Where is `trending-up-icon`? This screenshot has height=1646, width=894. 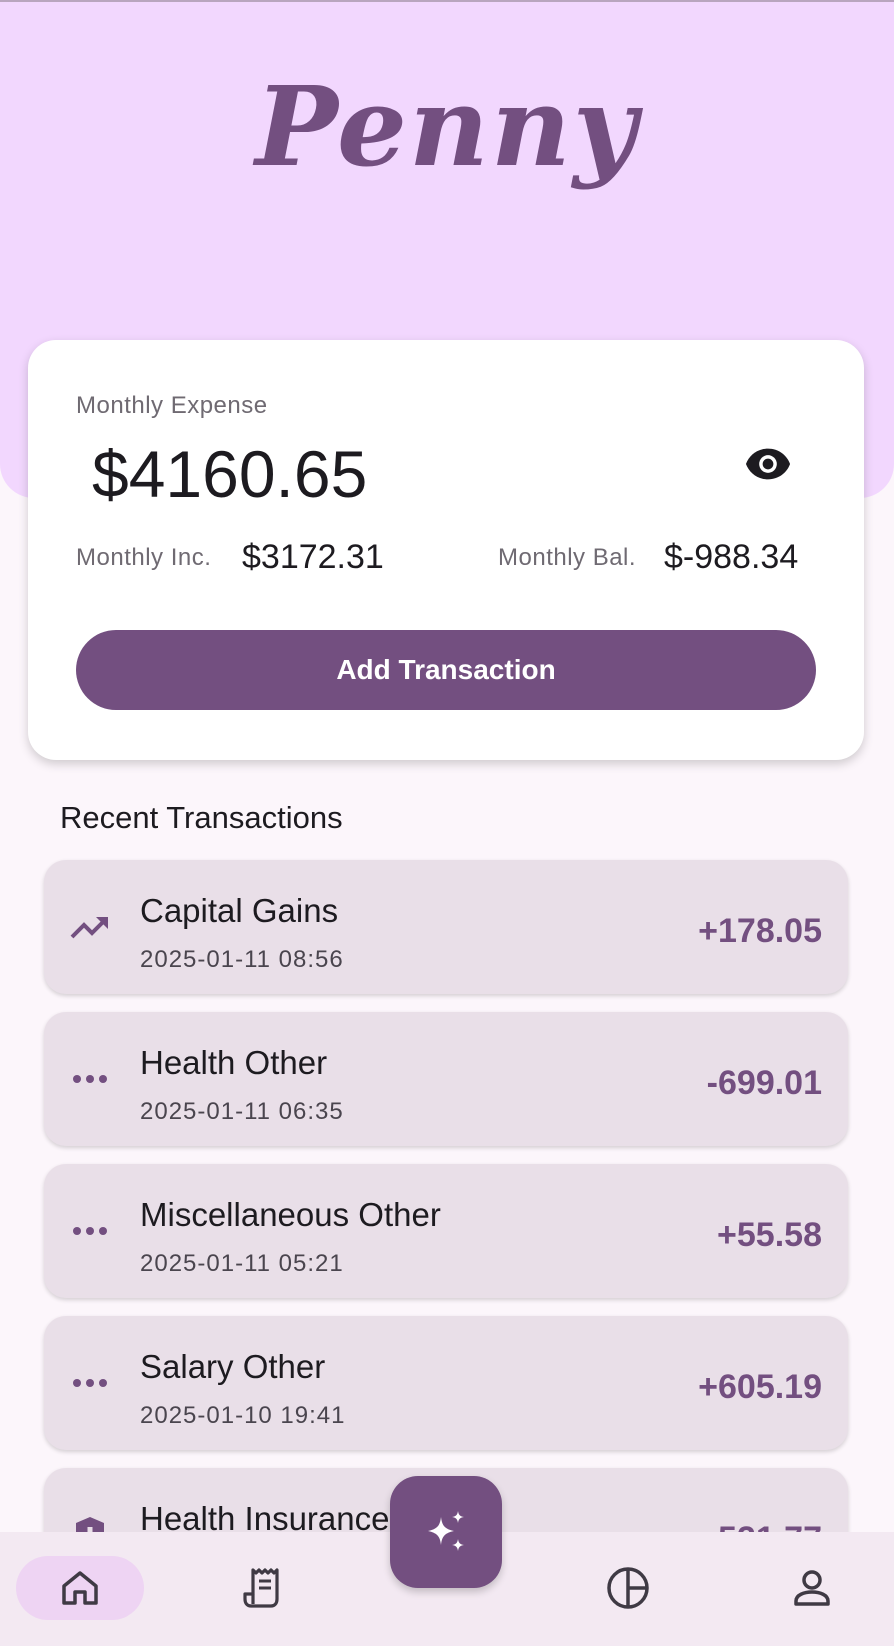
trending-up-icon is located at coordinates (89, 928).